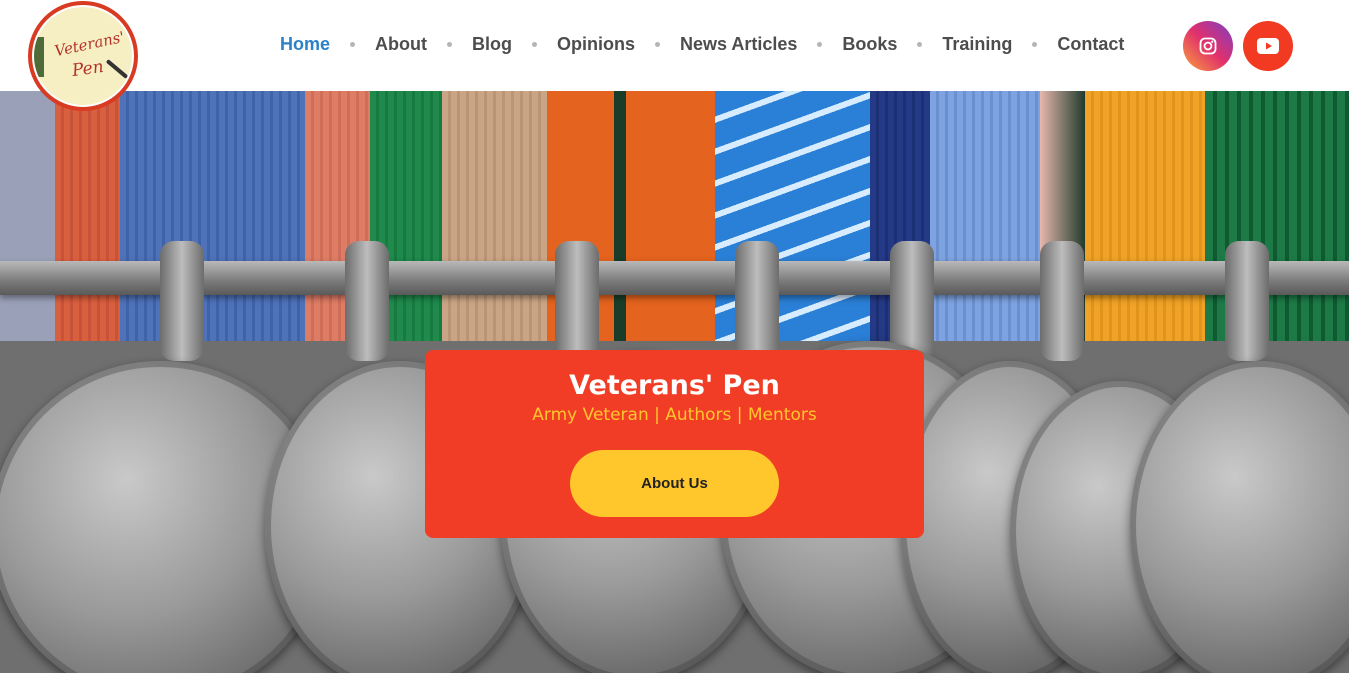 Image resolution: width=1349 pixels, height=673 pixels. I want to click on instagram-button, so click(1208, 46).